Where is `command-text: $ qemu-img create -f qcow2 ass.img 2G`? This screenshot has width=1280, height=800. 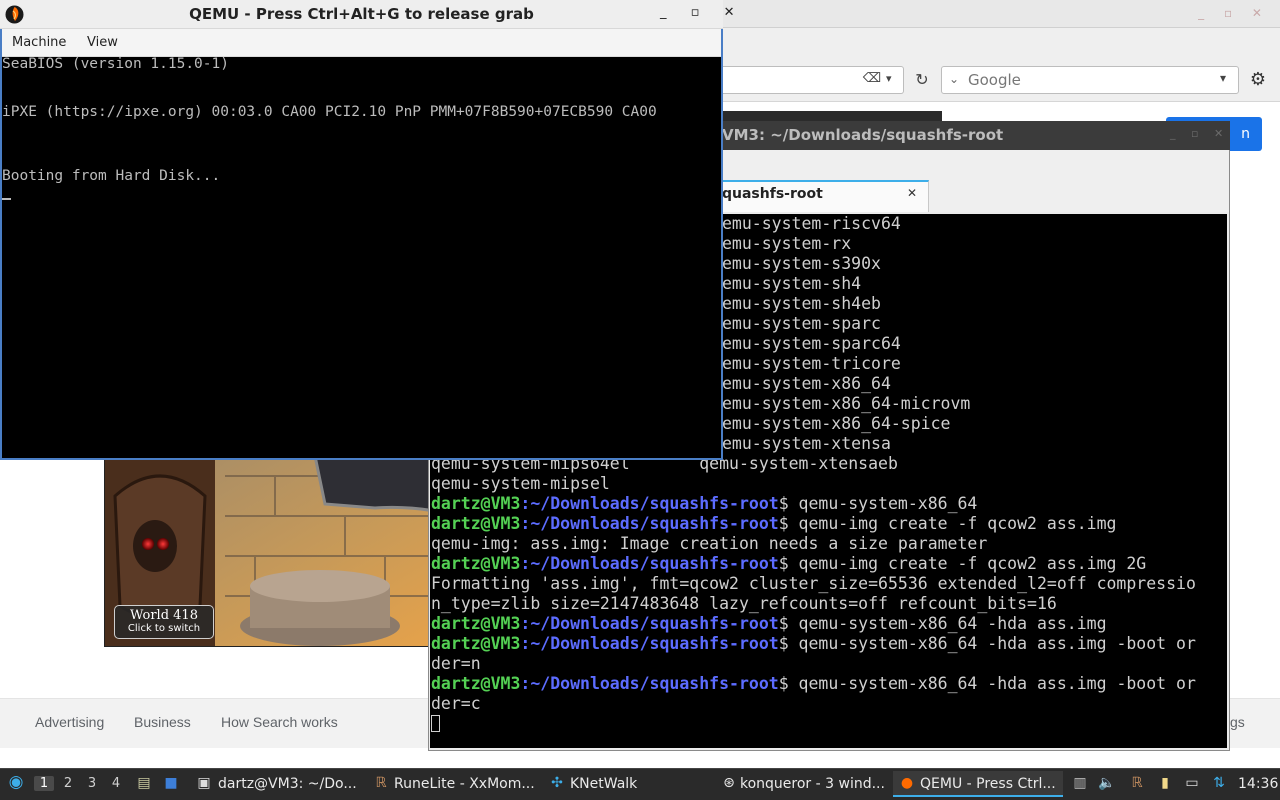
command-text: $ qemu-img create -f qcow2 ass.img 2G is located at coordinates (962, 563).